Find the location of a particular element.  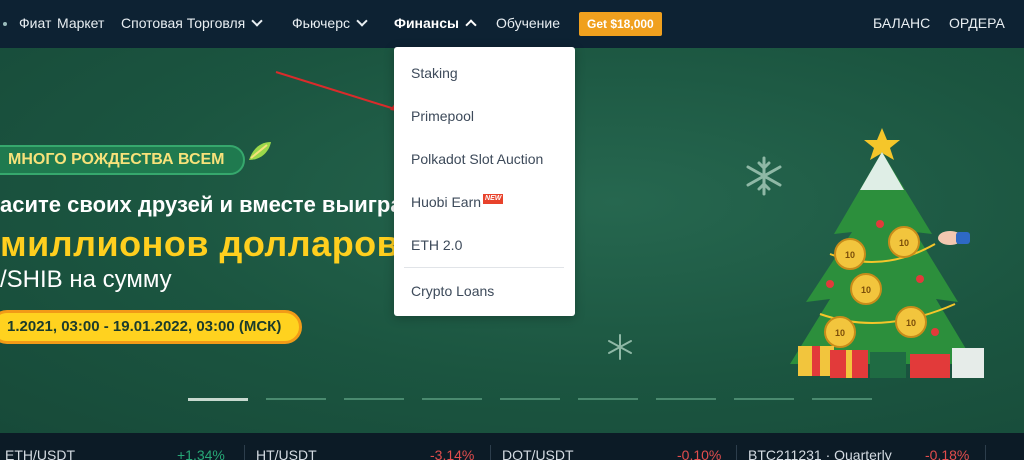

nav-item-finance: Финансы is located at coordinates (435, 23).